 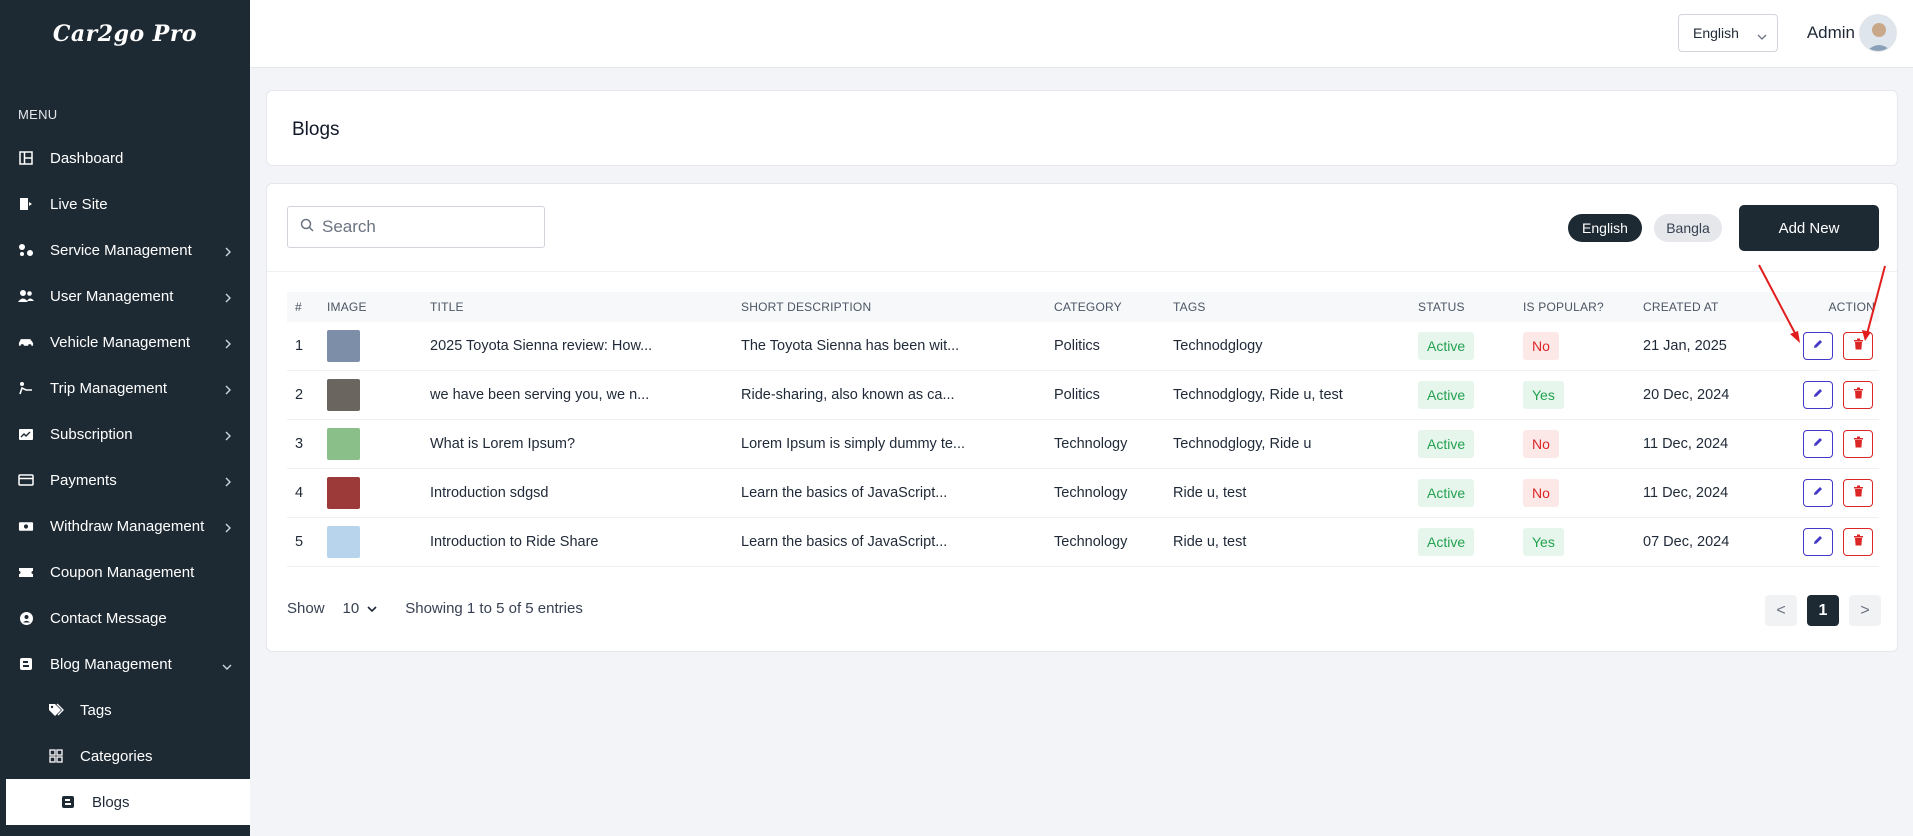 I want to click on sidebar-item-blog-management: Blog Management, so click(x=125, y=664).